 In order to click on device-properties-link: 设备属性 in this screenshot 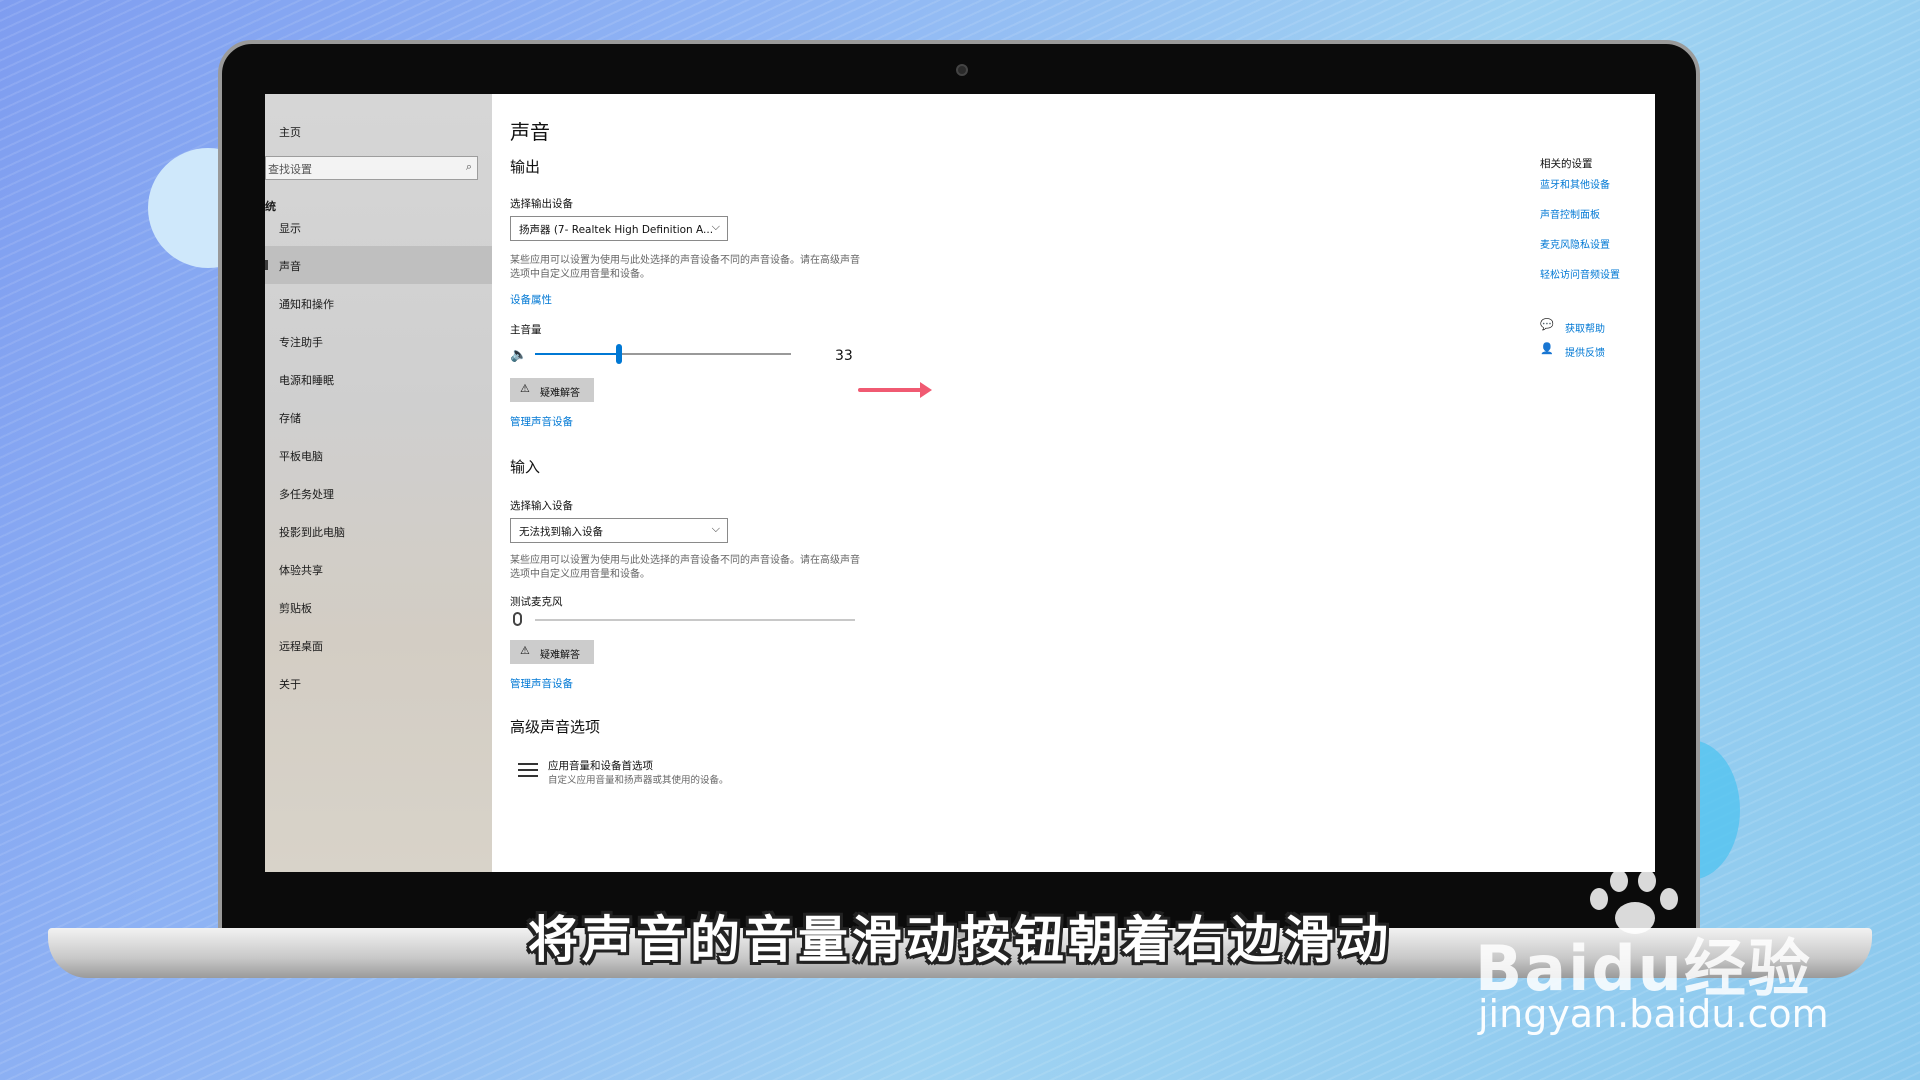, I will do `click(531, 299)`.